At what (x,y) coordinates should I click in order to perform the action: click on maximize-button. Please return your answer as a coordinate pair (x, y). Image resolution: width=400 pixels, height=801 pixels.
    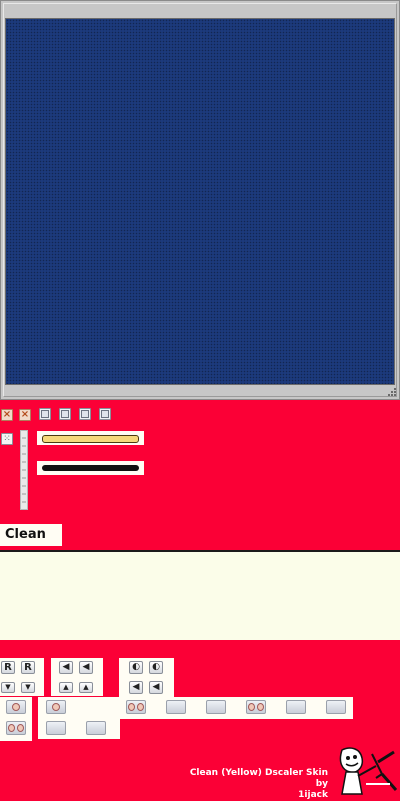
    Looking at the image, I should click on (85, 414).